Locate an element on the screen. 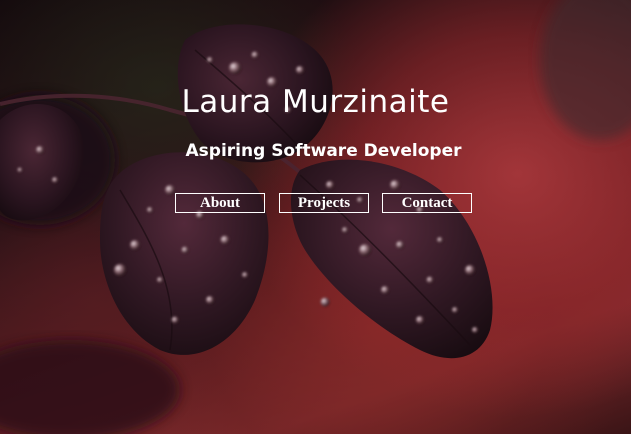 Image resolution: width=631 pixels, height=434 pixels. page-title: Laura Murzinaite is located at coordinates (315, 102).